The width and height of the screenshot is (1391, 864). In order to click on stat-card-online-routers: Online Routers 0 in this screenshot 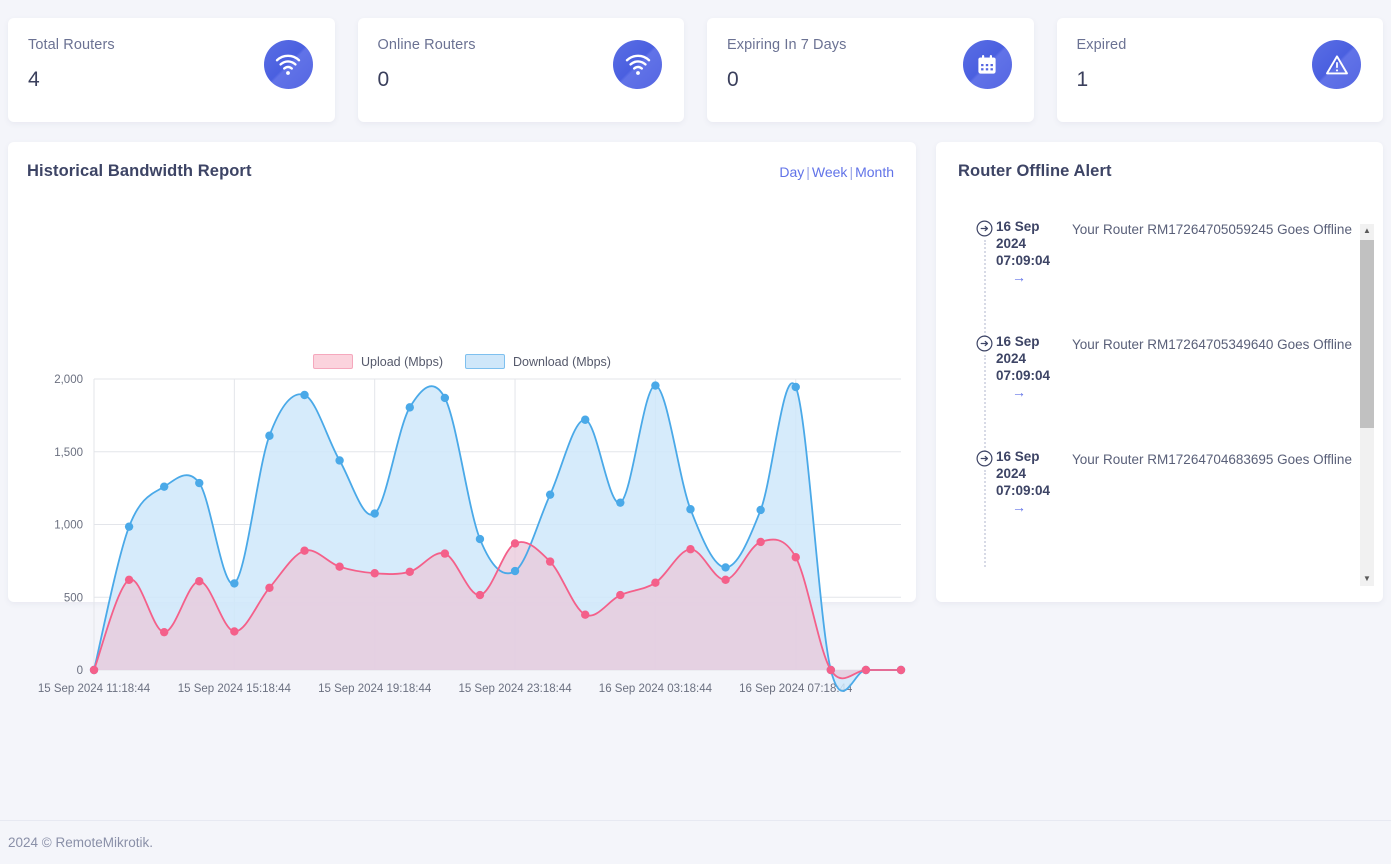, I will do `click(520, 70)`.